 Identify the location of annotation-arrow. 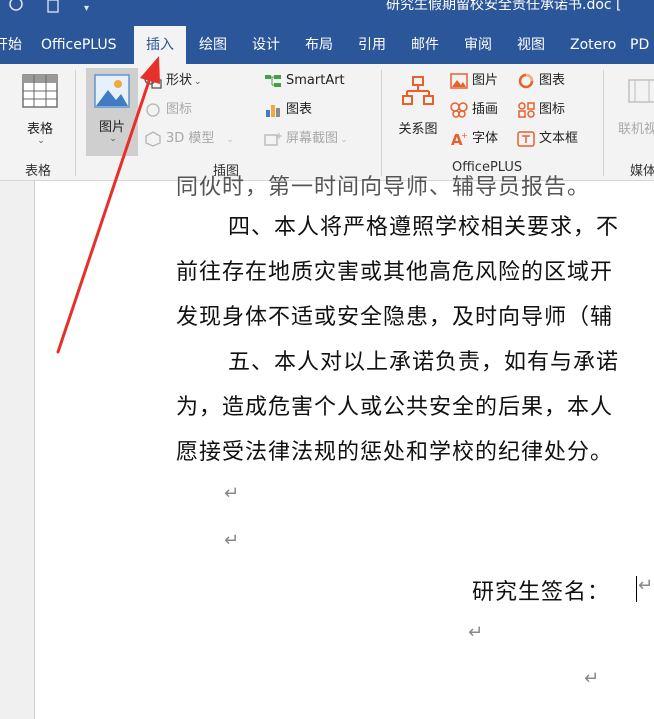
(108, 205).